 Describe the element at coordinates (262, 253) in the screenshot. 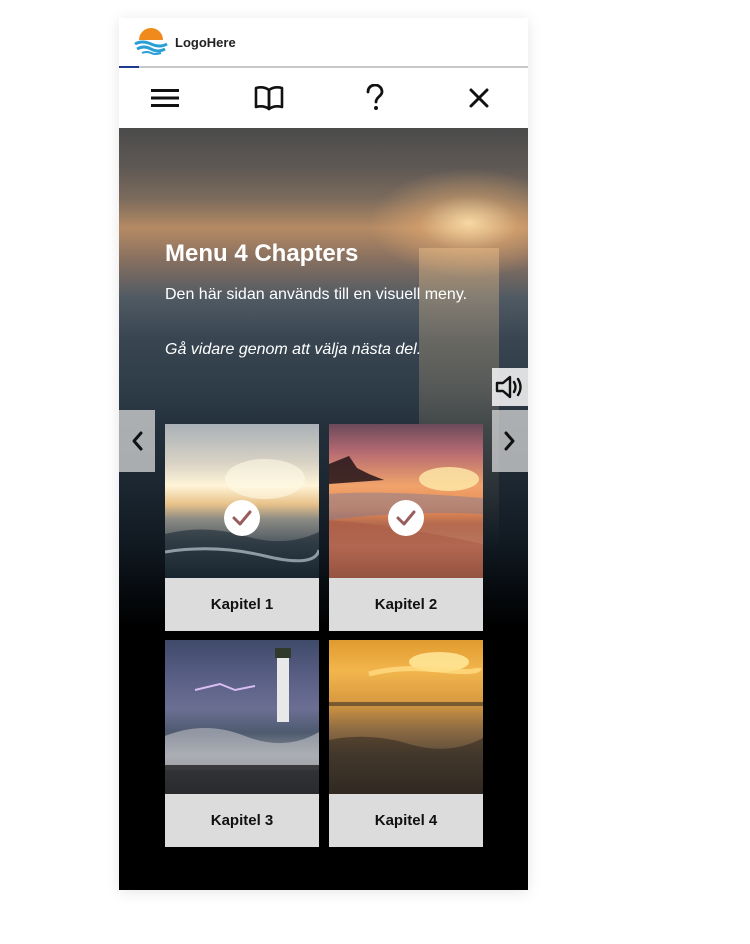

I see `page-title: Menu 4 Chapters` at that location.